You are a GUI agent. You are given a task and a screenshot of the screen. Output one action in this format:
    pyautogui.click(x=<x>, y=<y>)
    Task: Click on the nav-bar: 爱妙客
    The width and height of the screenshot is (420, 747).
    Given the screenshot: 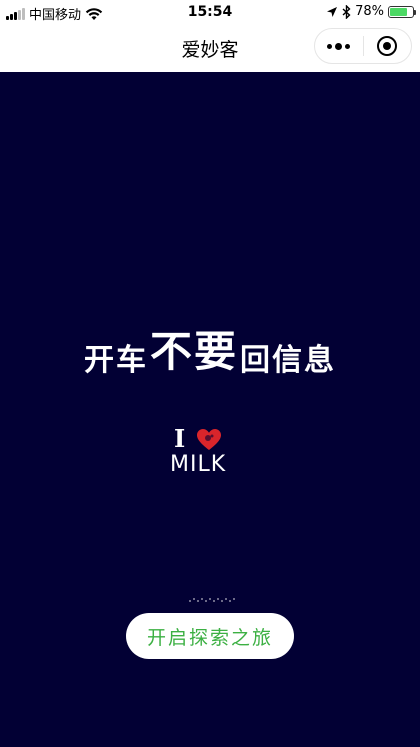 What is the action you would take?
    pyautogui.click(x=210, y=48)
    